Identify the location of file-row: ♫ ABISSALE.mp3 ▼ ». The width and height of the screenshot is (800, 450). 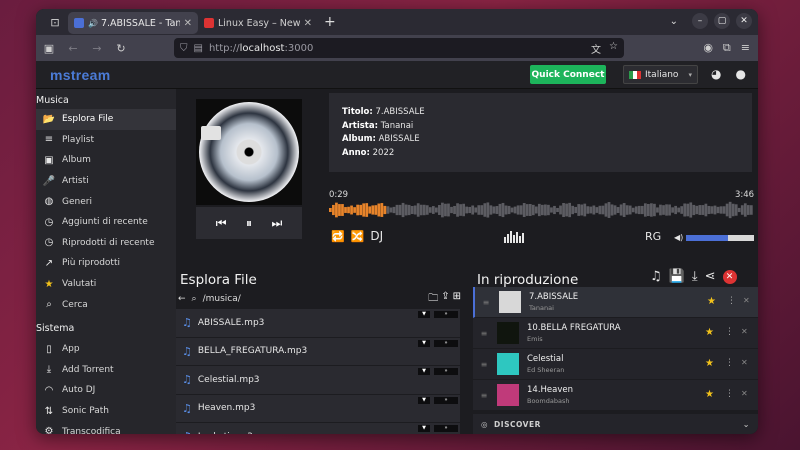
(318, 323).